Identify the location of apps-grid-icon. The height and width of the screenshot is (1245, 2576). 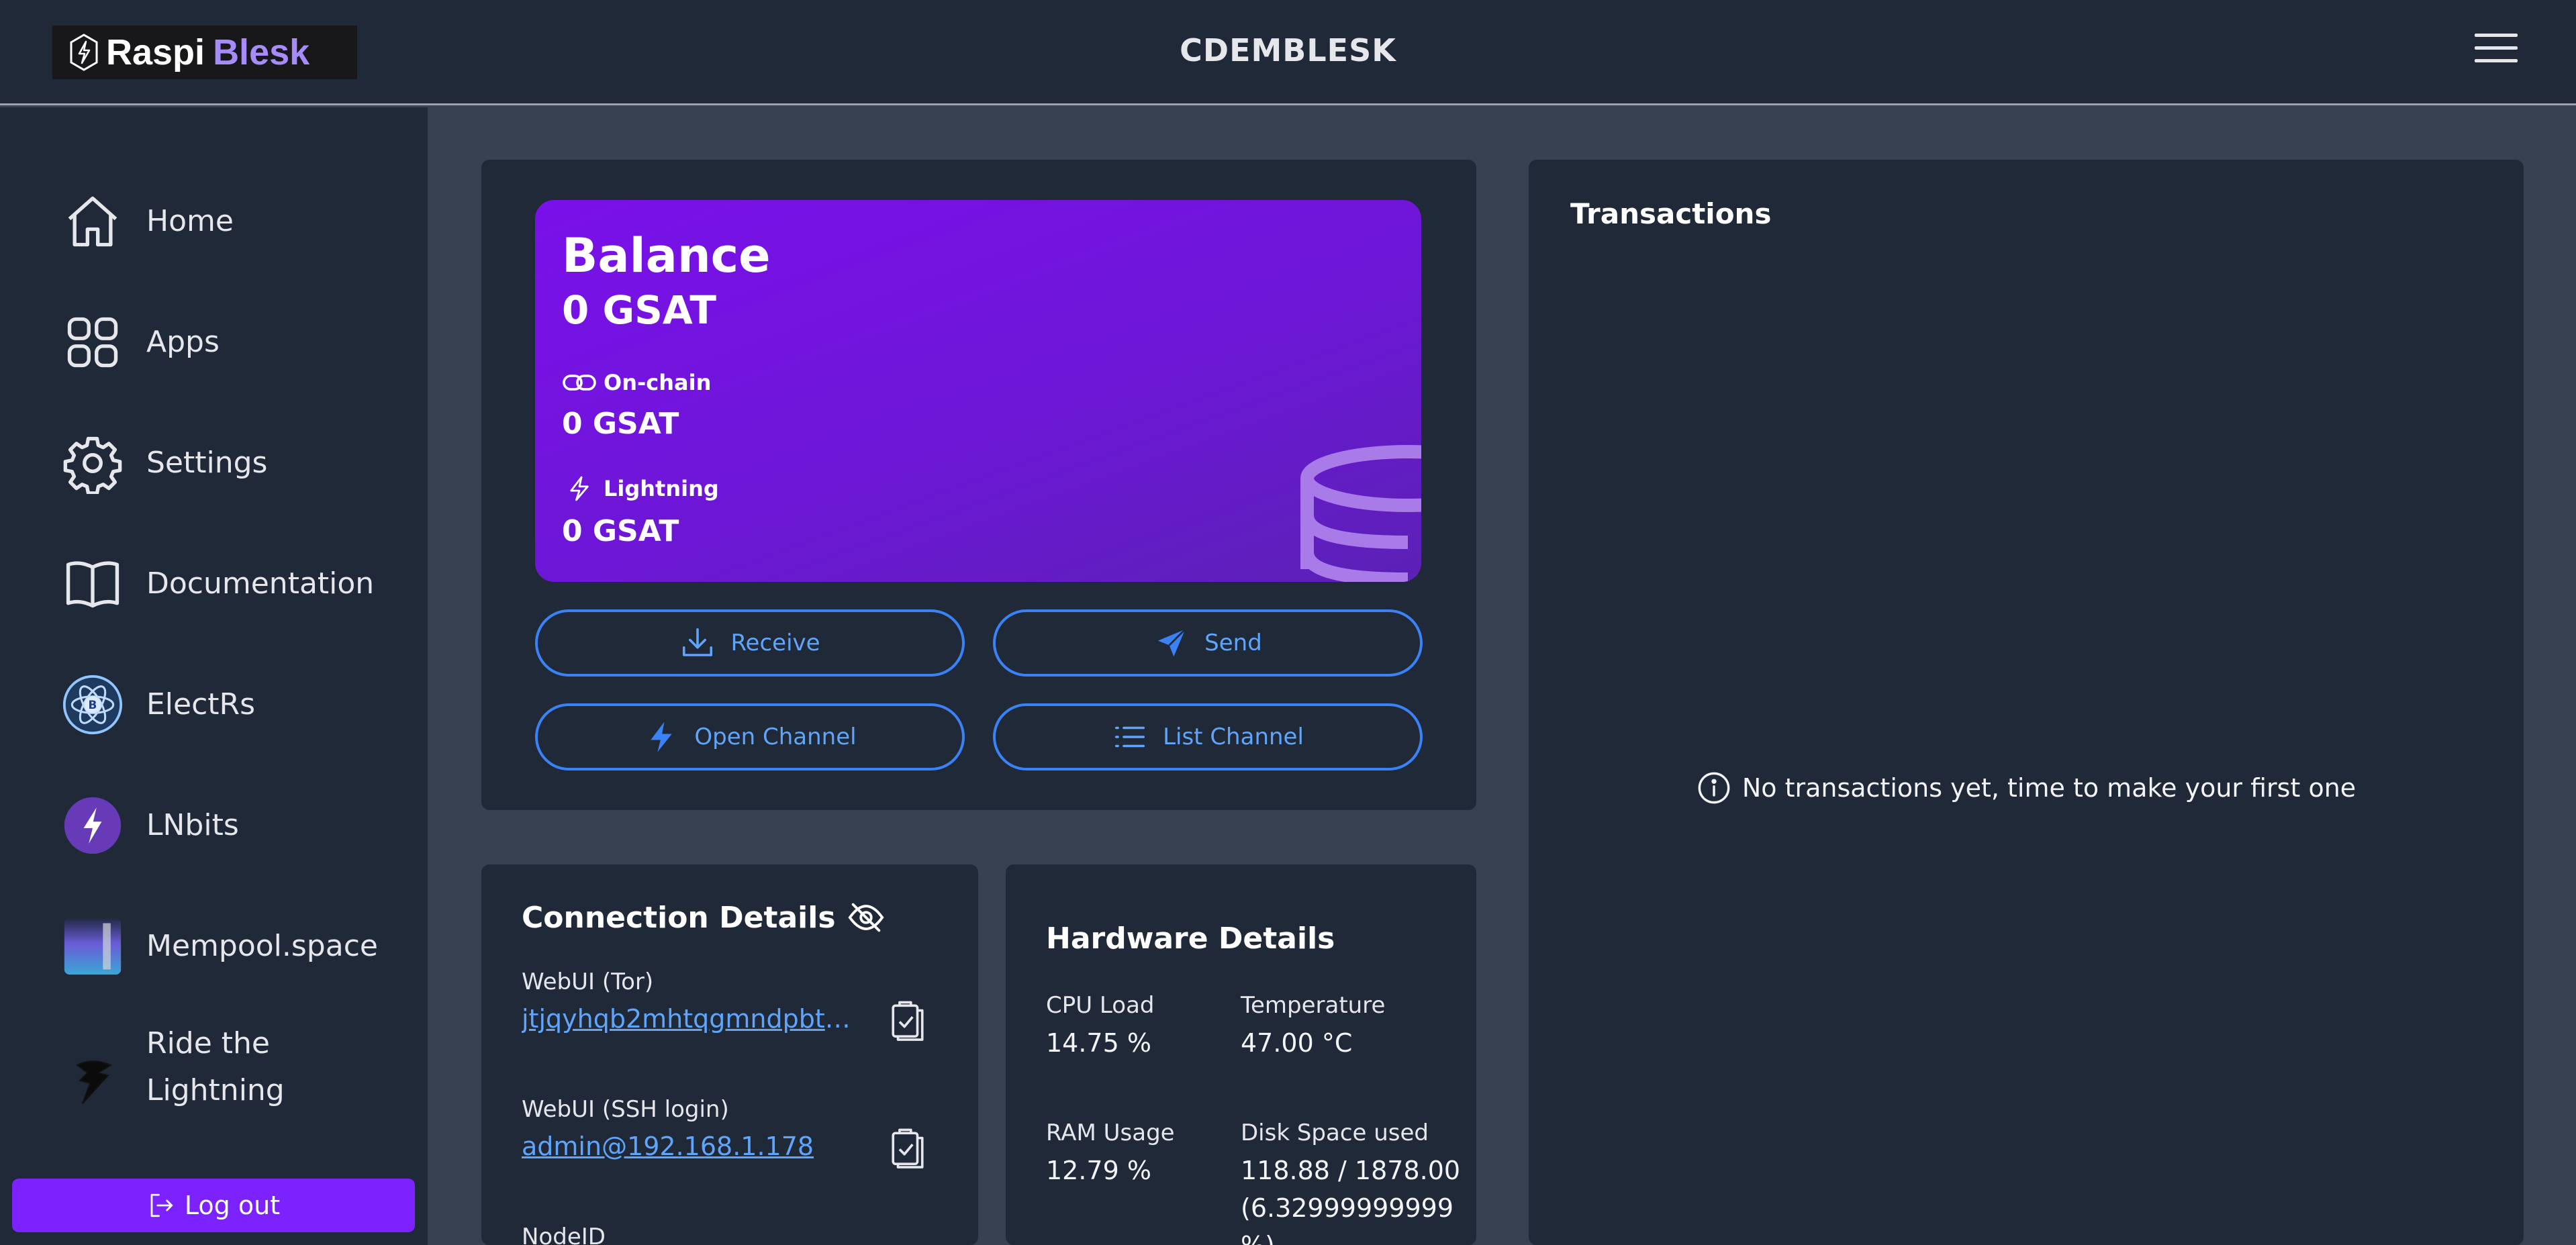
(92, 343).